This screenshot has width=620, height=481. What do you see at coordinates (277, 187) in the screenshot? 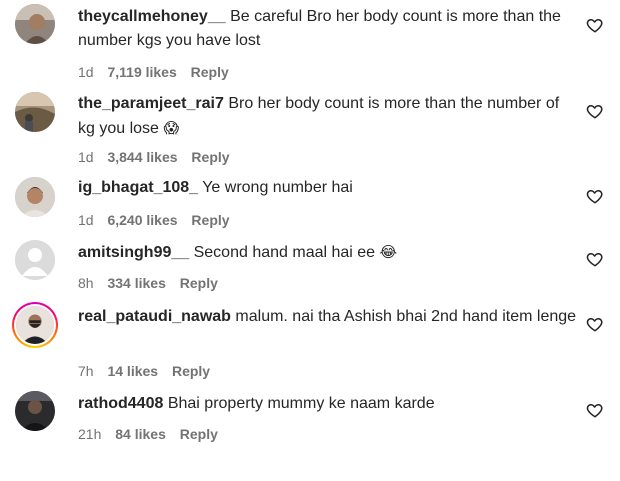
I see `comment-text: Ye wrong number hai` at bounding box center [277, 187].